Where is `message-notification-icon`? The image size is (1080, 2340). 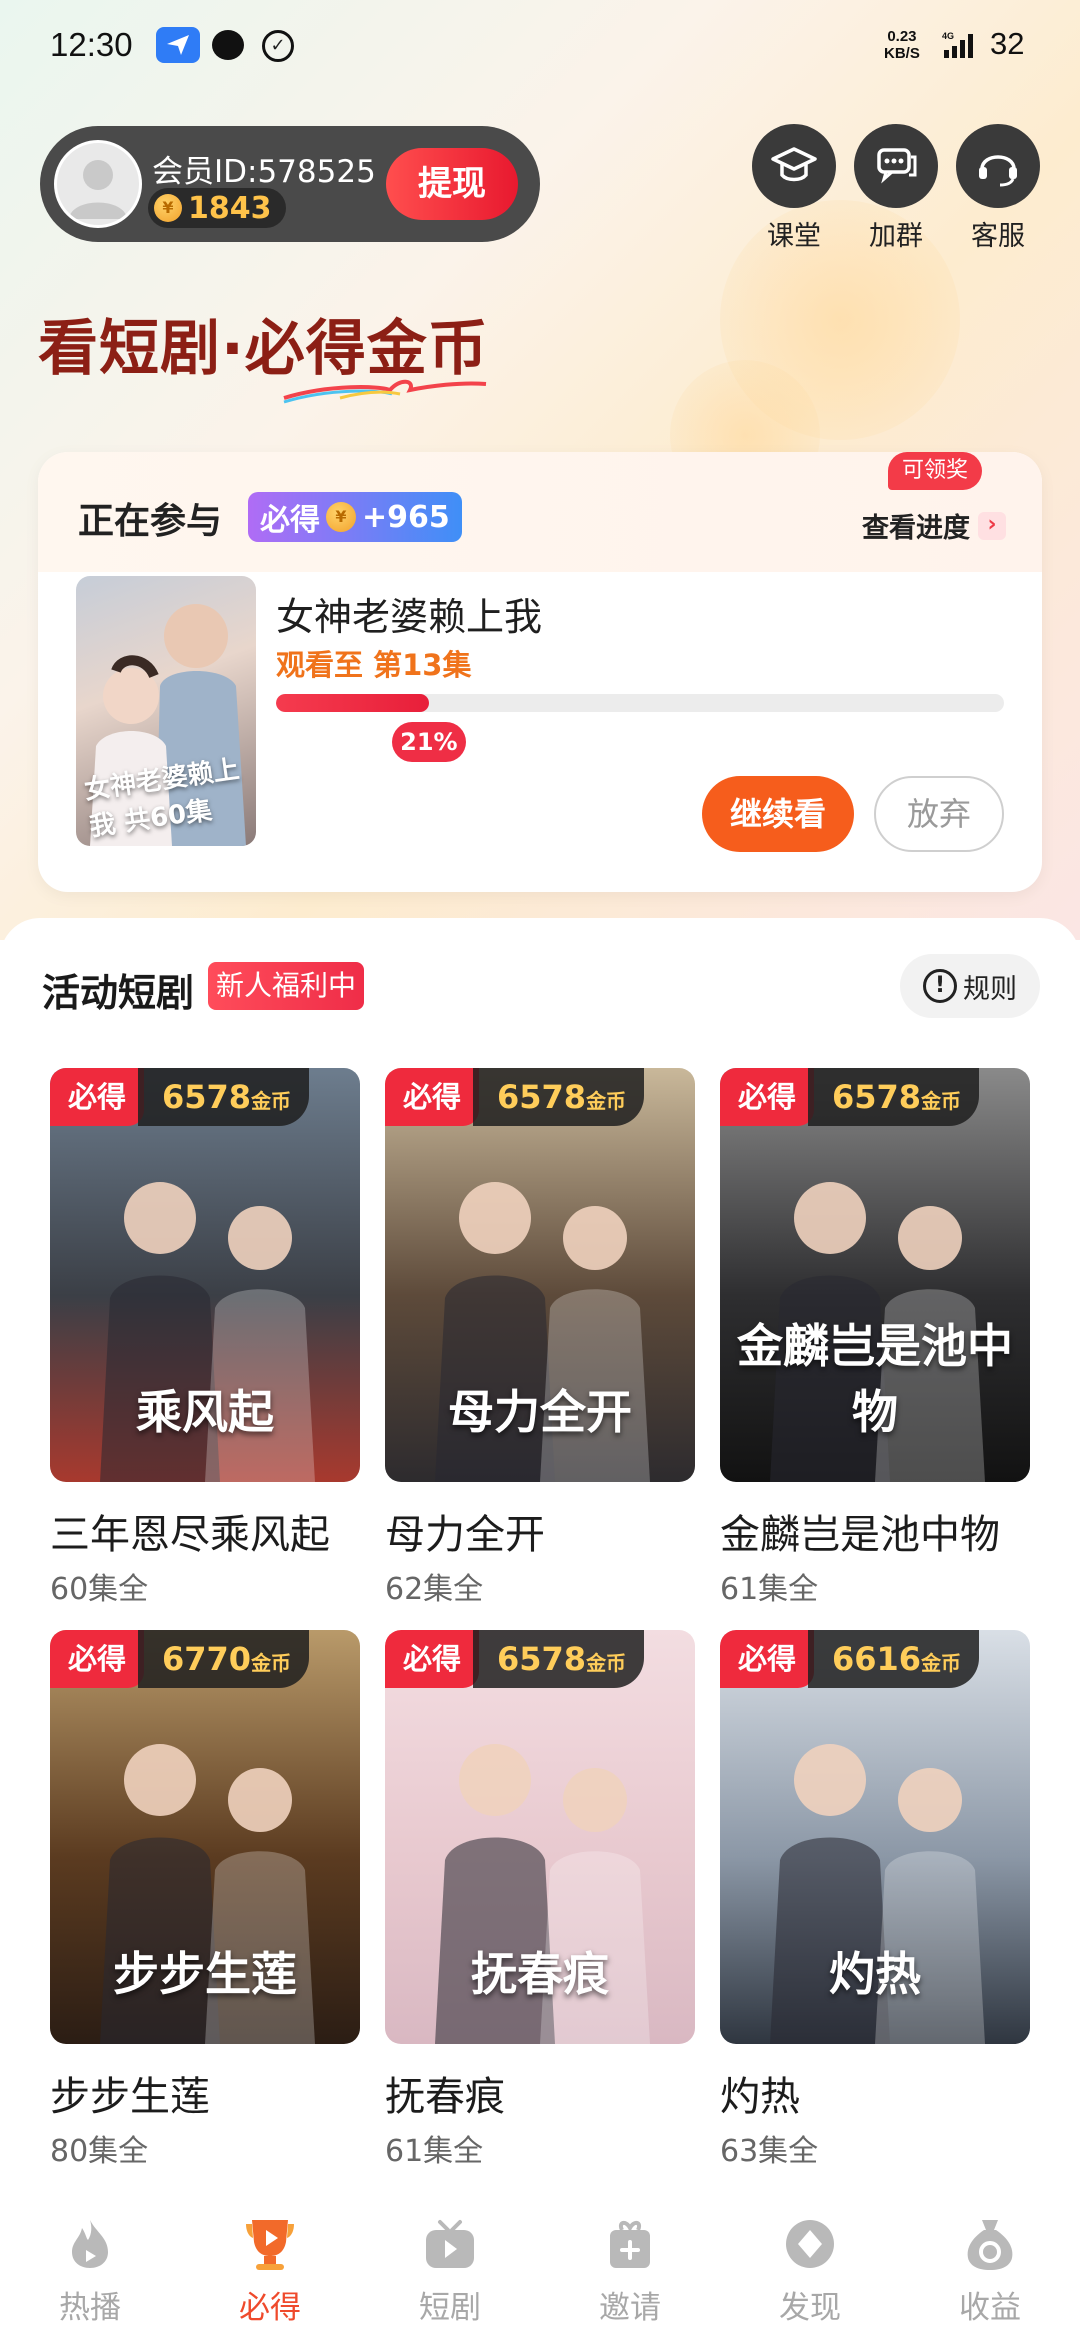
message-notification-icon is located at coordinates (228, 45).